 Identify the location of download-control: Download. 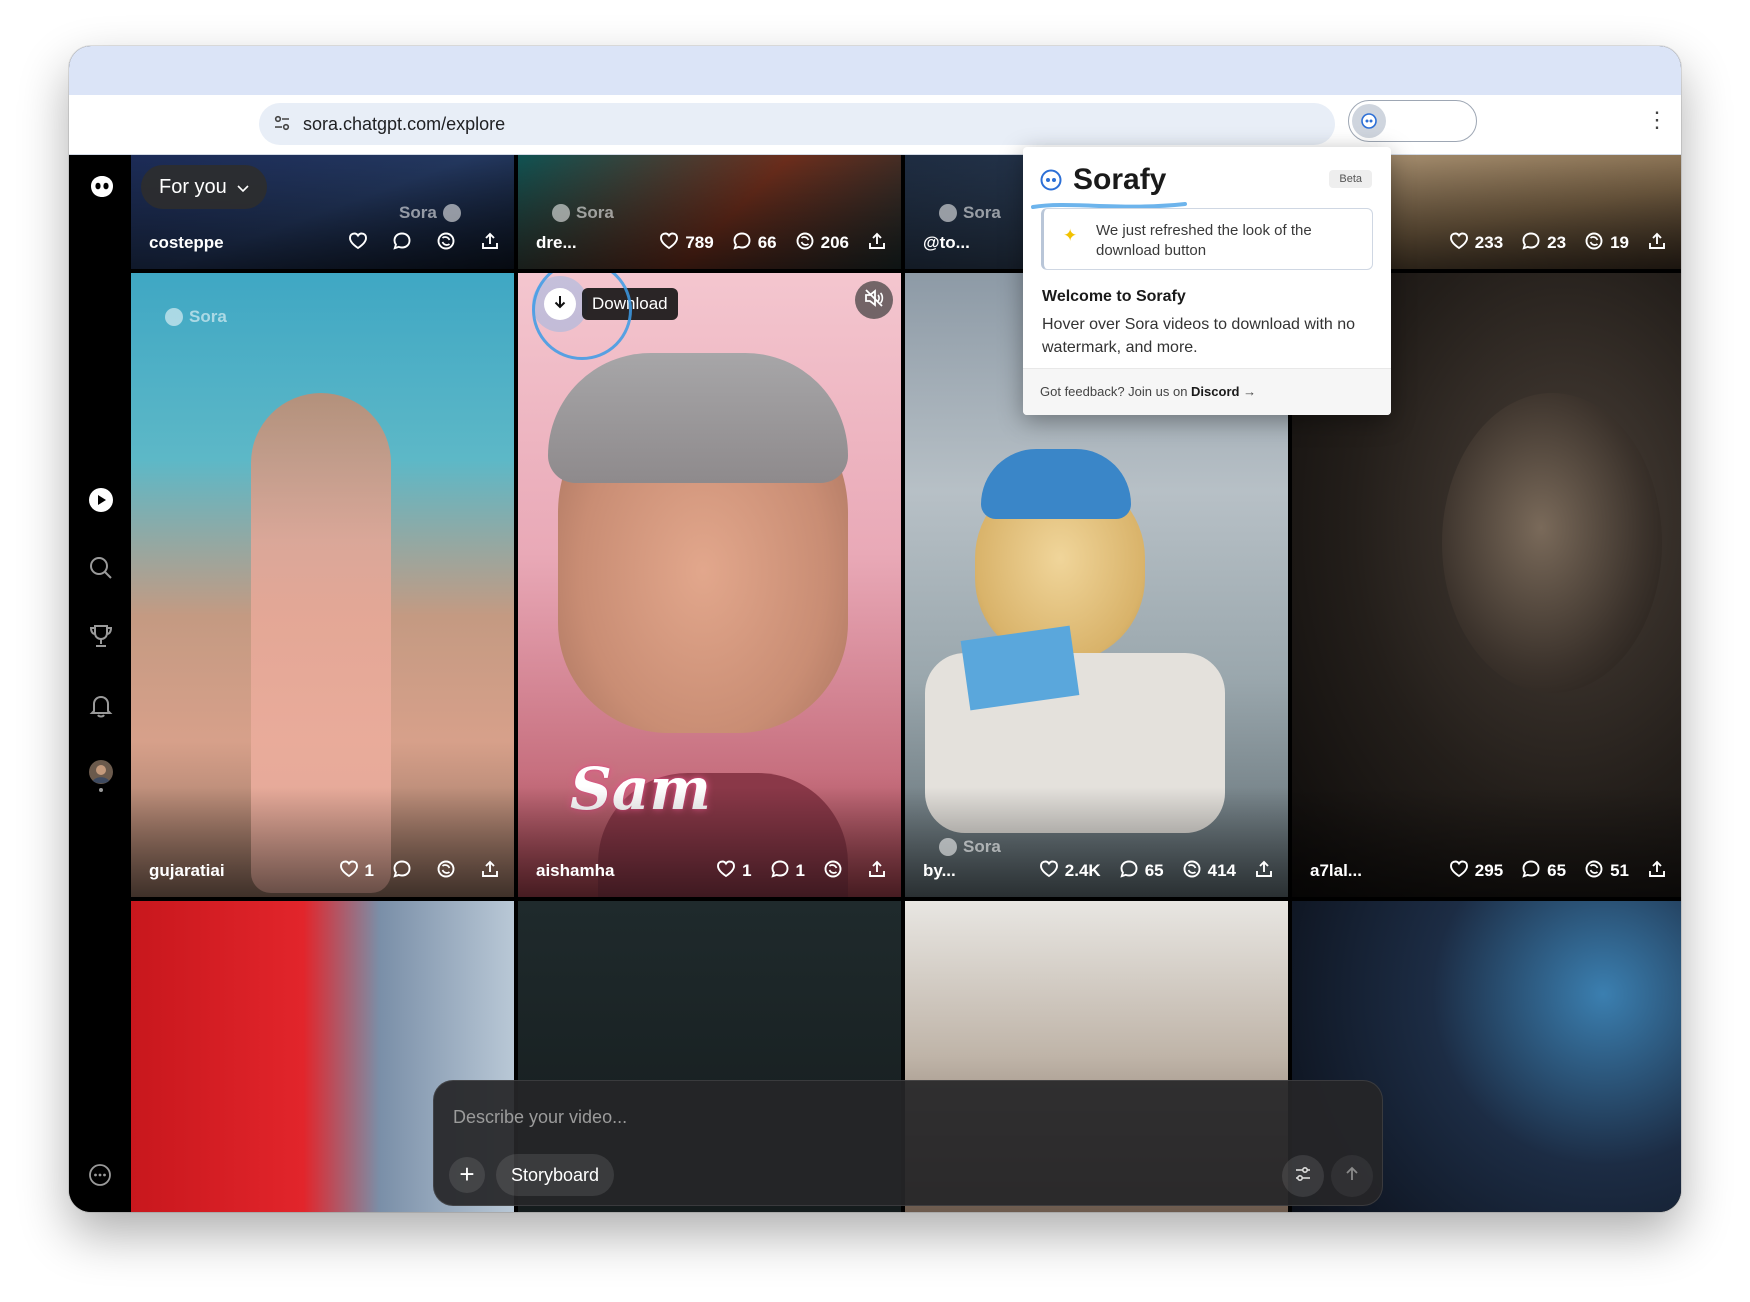
(605, 316).